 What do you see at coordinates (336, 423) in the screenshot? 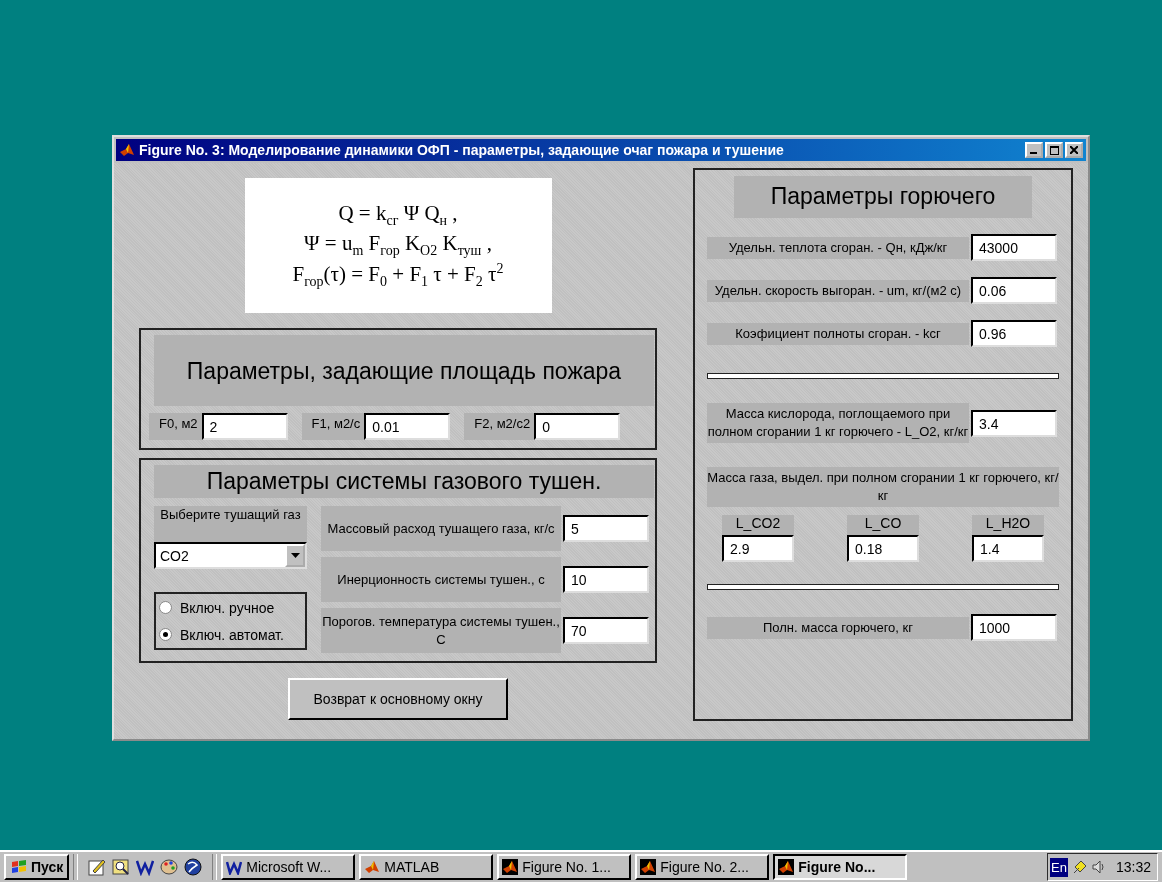
I see `field-label: F1, м2/с` at bounding box center [336, 423].